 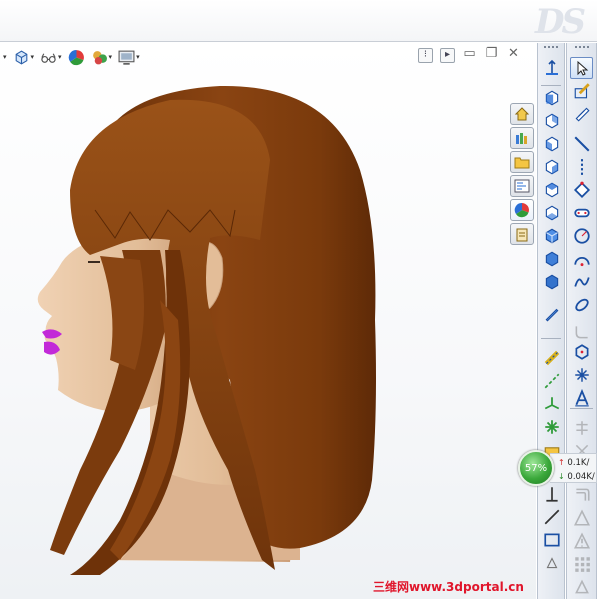 I want to click on hide-show-items-button: ▾, so click(x=51, y=57).